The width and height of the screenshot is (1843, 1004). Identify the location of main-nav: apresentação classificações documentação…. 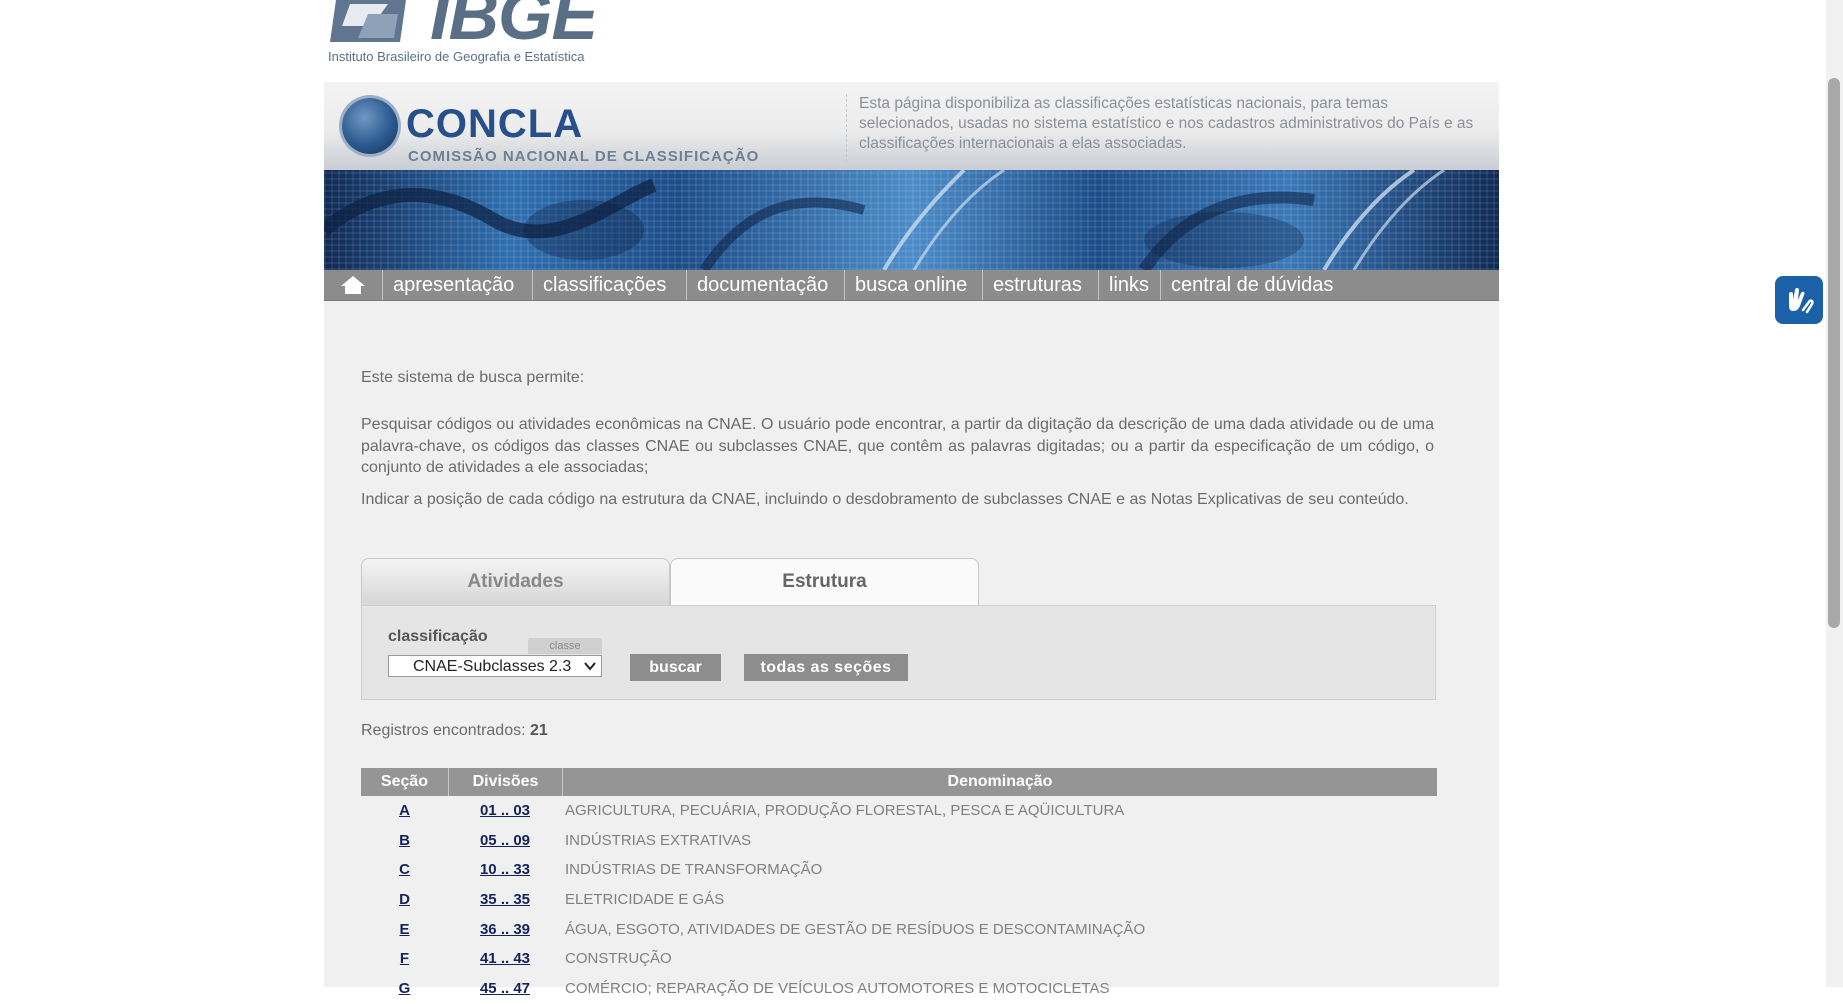
(911, 285).